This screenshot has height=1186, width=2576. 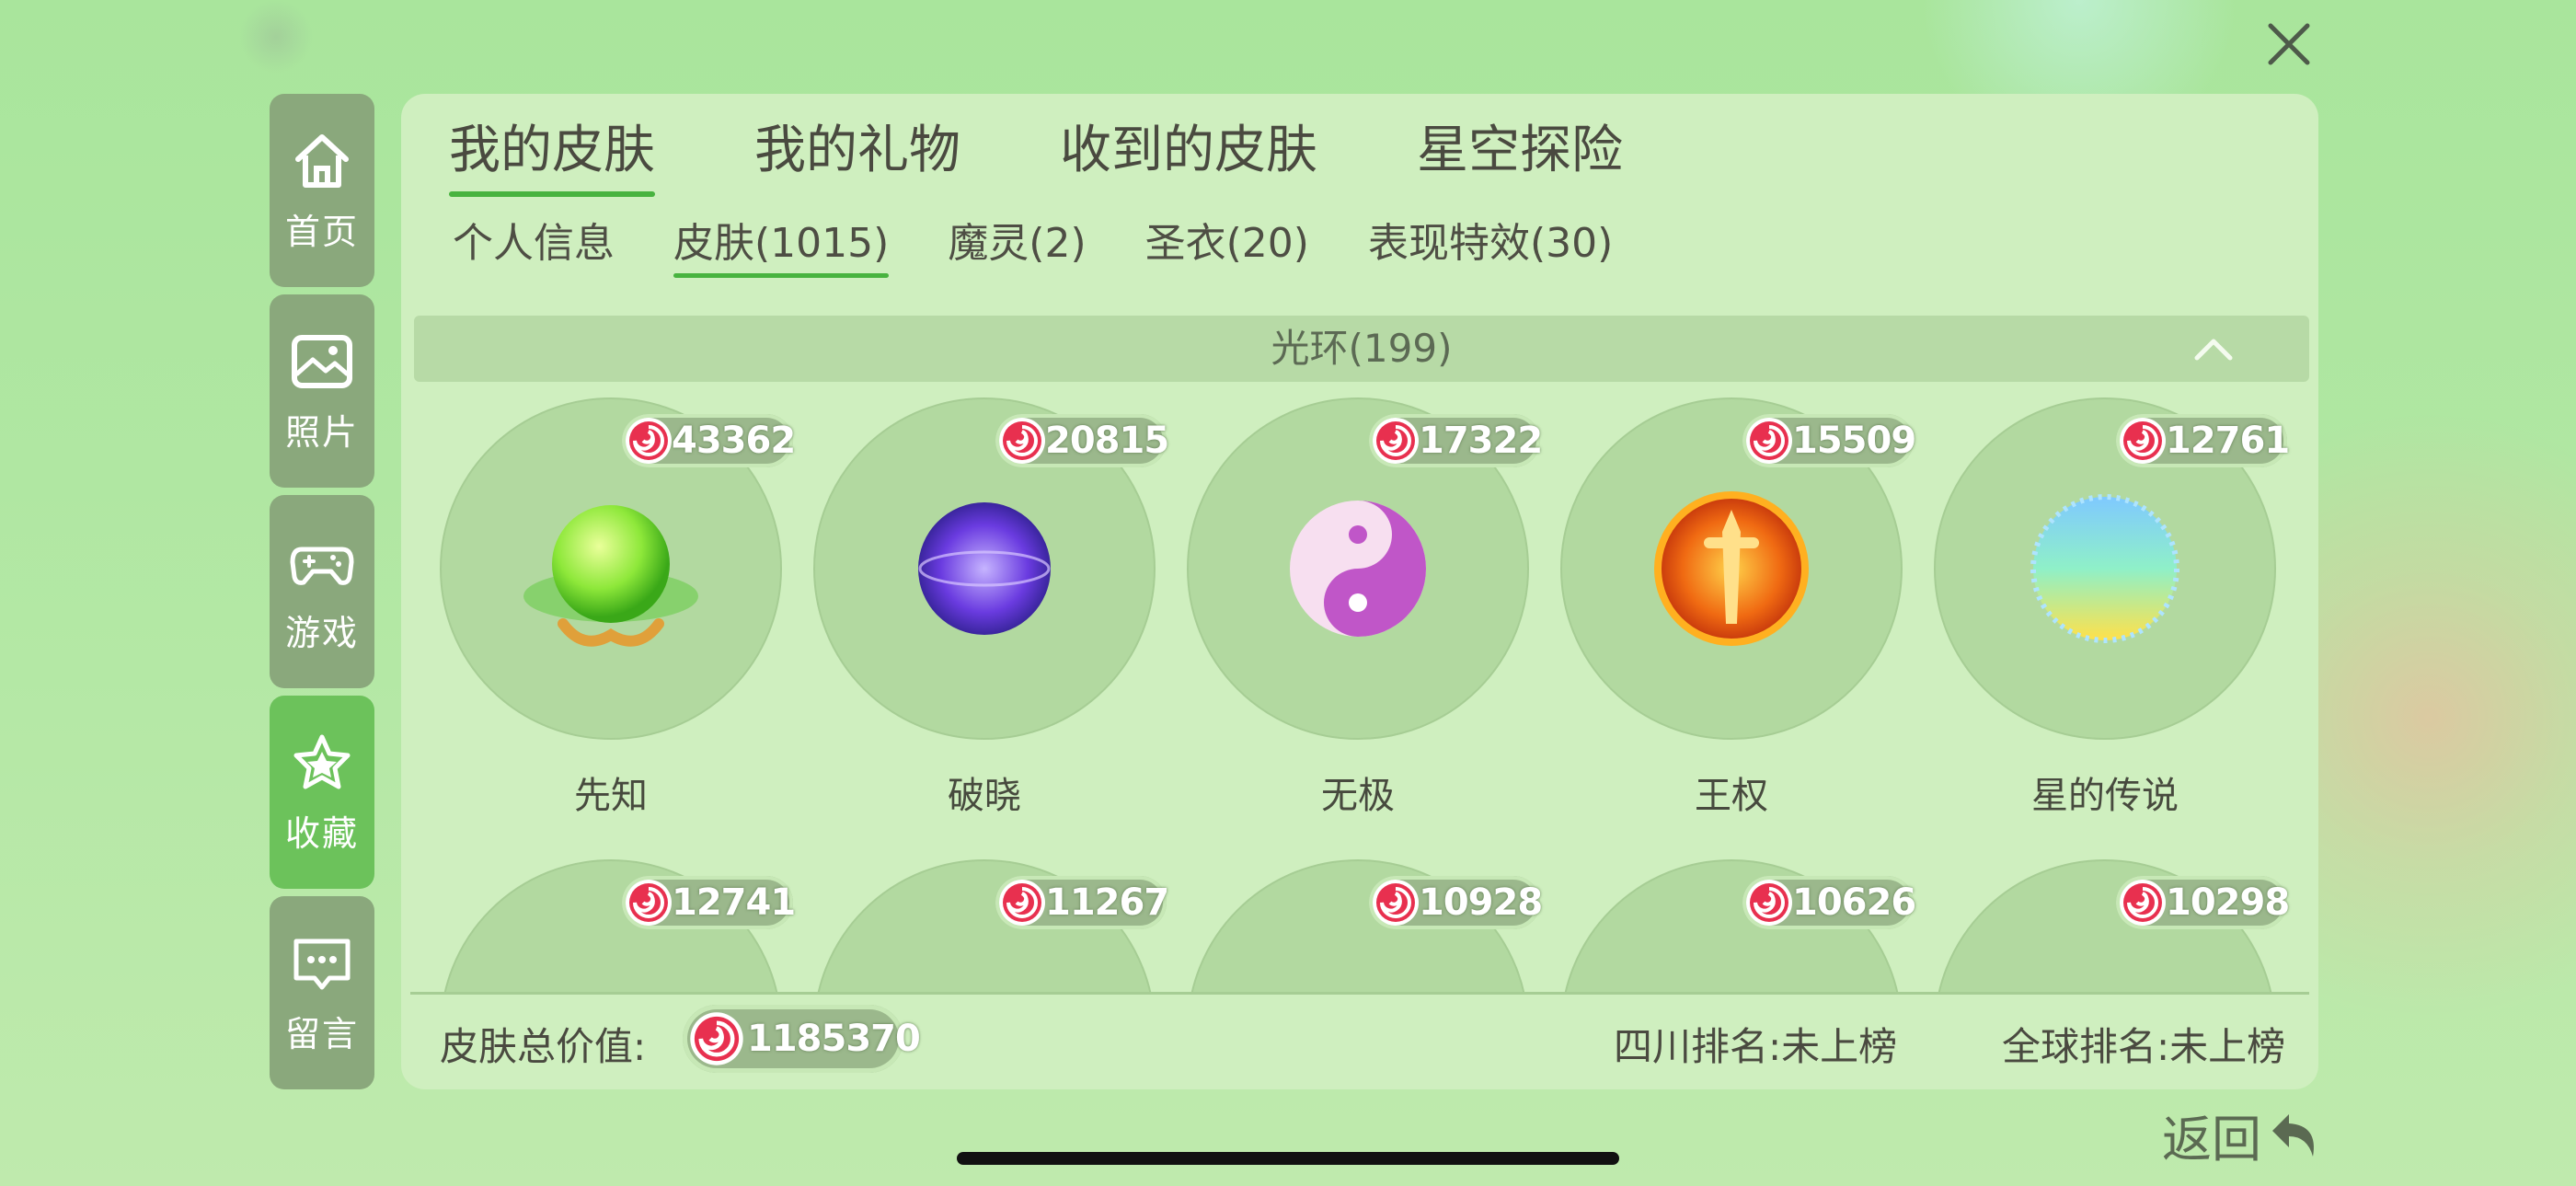 I want to click on tab-my-gifts: 我的礼物, so click(x=857, y=155).